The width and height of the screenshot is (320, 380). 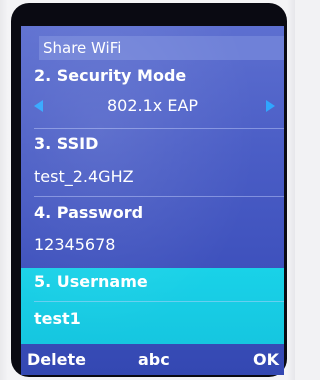 What do you see at coordinates (270, 106) in the screenshot?
I see `arrow-right-icon` at bounding box center [270, 106].